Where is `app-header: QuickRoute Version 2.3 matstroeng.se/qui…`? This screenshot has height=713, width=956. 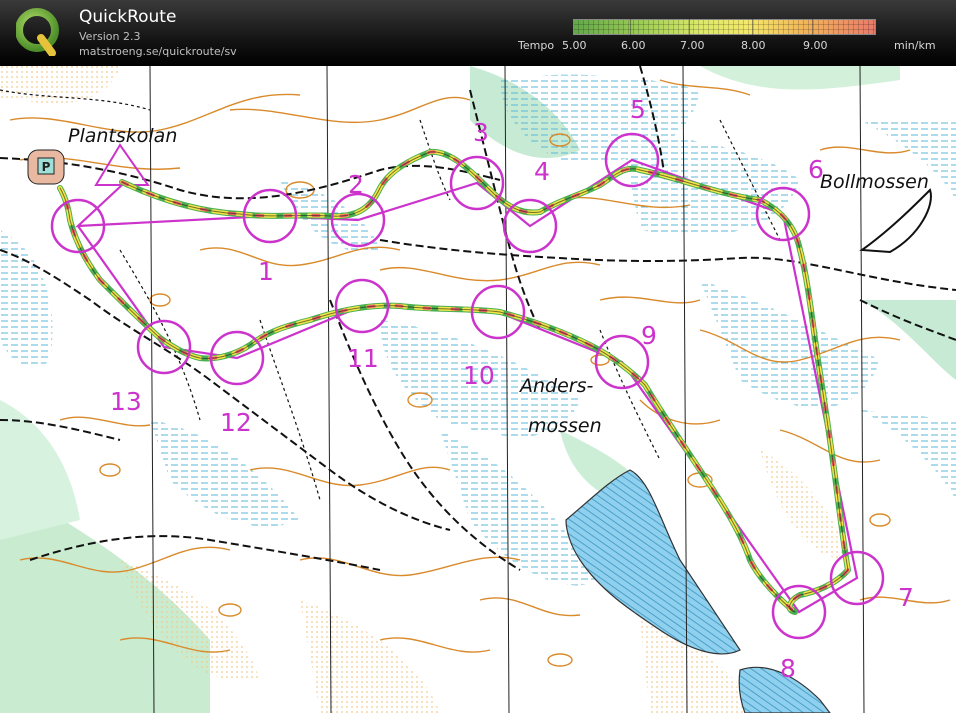 app-header: QuickRoute Version 2.3 matstroeng.se/qui… is located at coordinates (478, 33).